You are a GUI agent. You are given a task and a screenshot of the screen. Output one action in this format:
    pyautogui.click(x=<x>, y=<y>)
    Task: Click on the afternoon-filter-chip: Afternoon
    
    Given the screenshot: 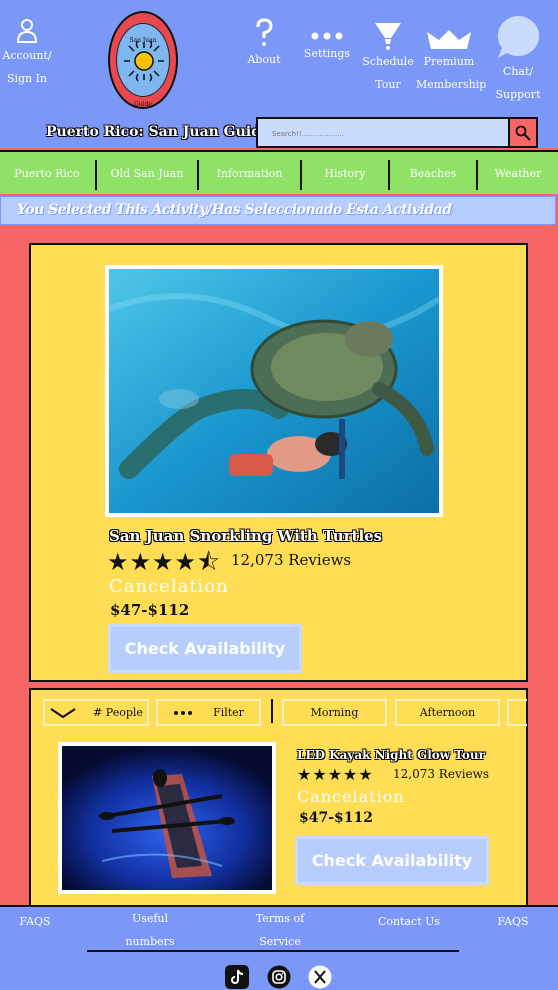 What is the action you would take?
    pyautogui.click(x=447, y=712)
    